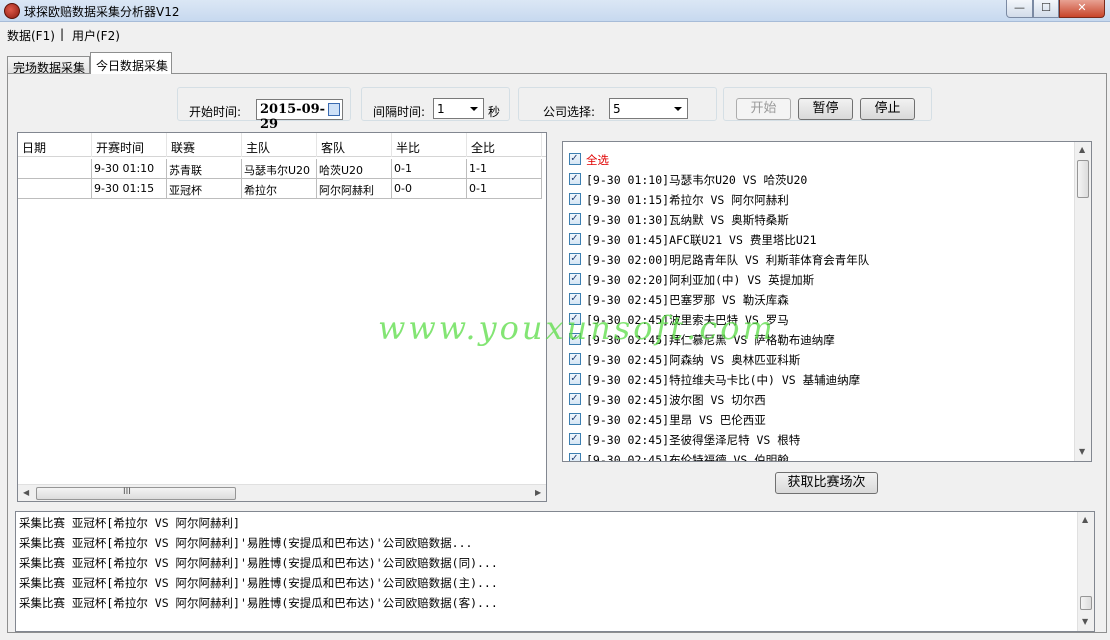 Image resolution: width=1110 pixels, height=640 pixels. What do you see at coordinates (693, 360) in the screenshot?
I see `match-label: [9-30 02:45]阿森纳 VS 奥林匹亚科斯` at bounding box center [693, 360].